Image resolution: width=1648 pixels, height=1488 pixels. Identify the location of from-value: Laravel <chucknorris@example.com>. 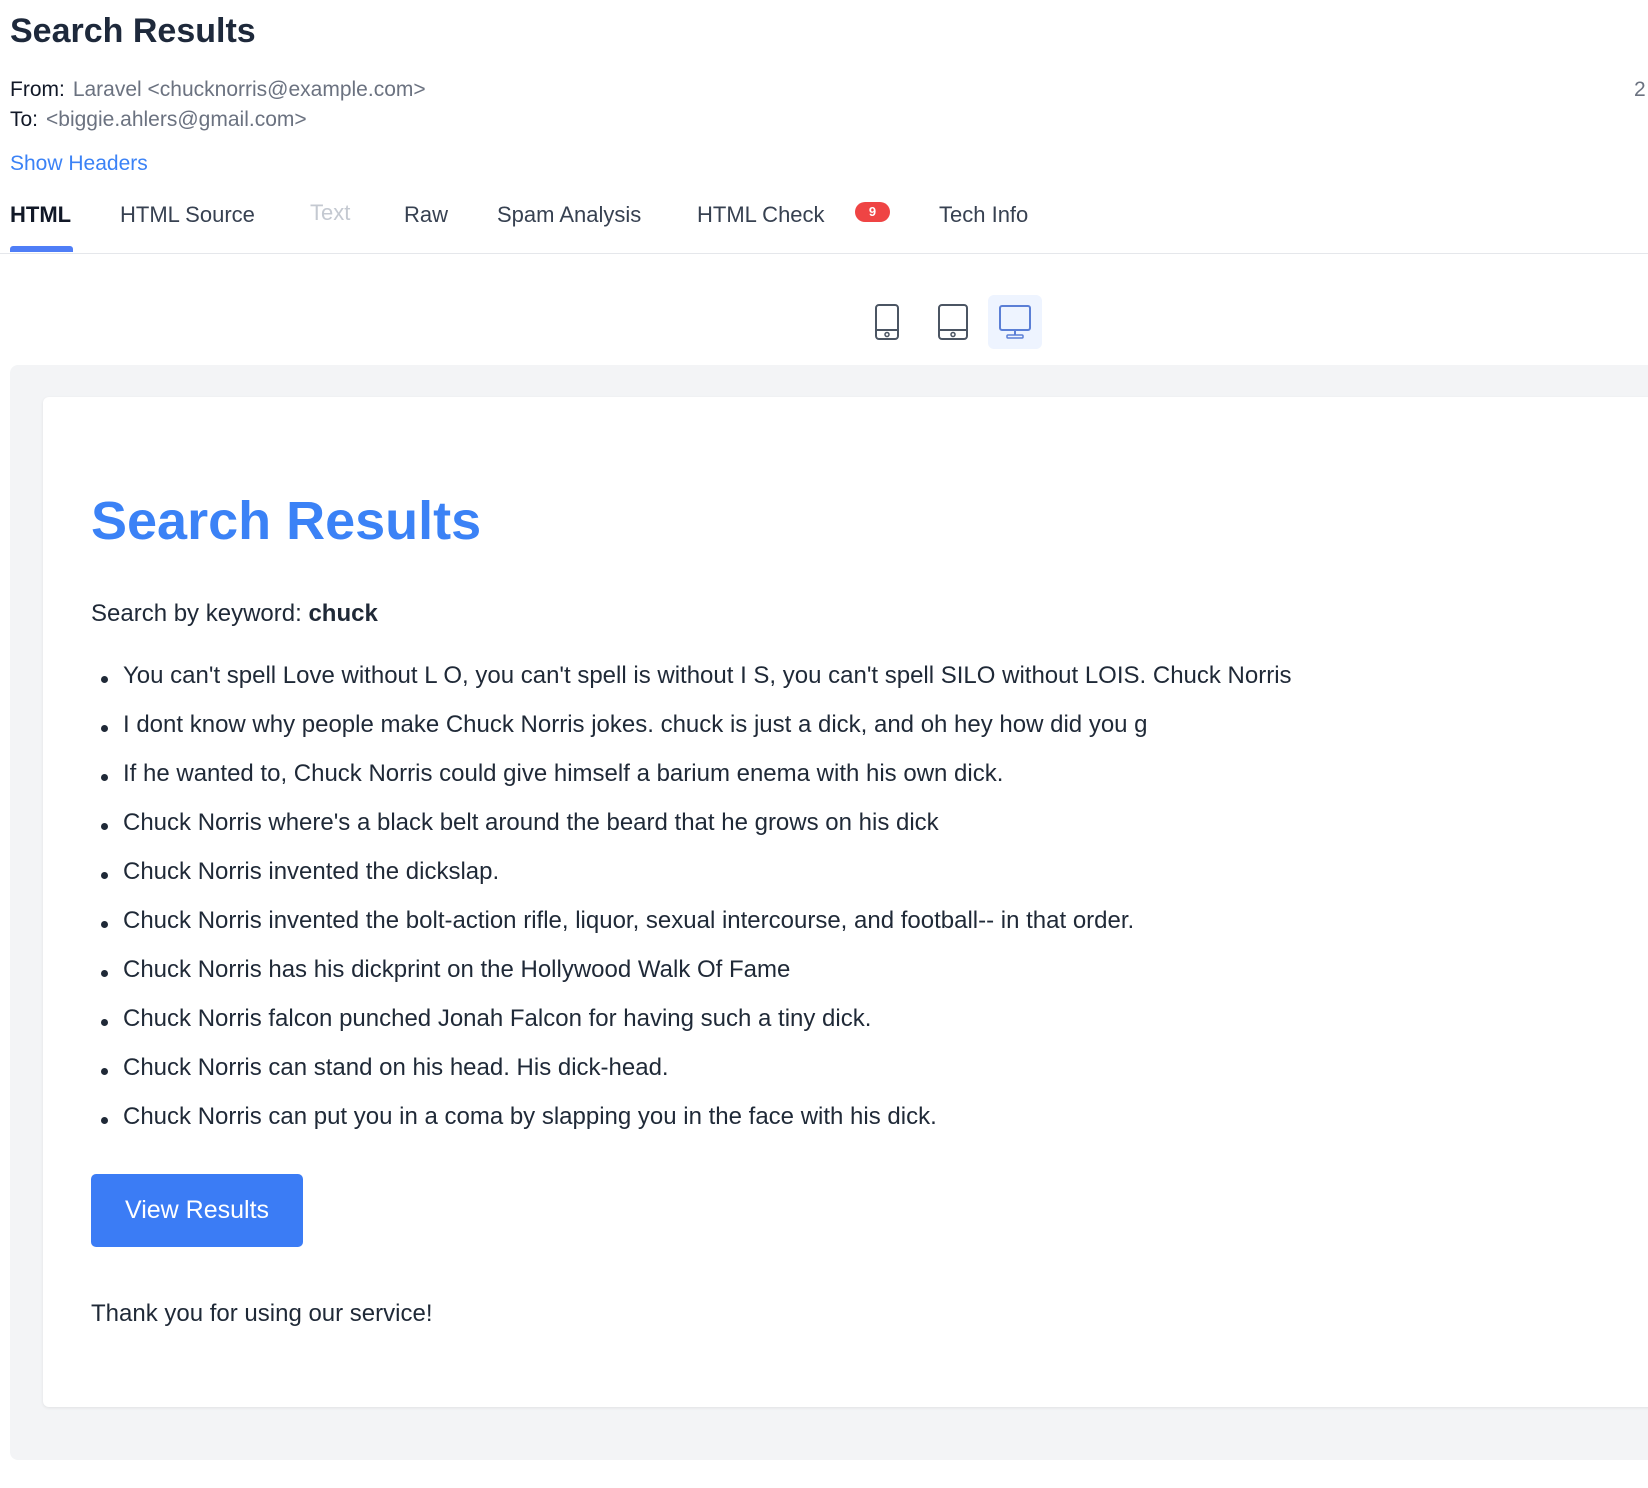
(249, 89).